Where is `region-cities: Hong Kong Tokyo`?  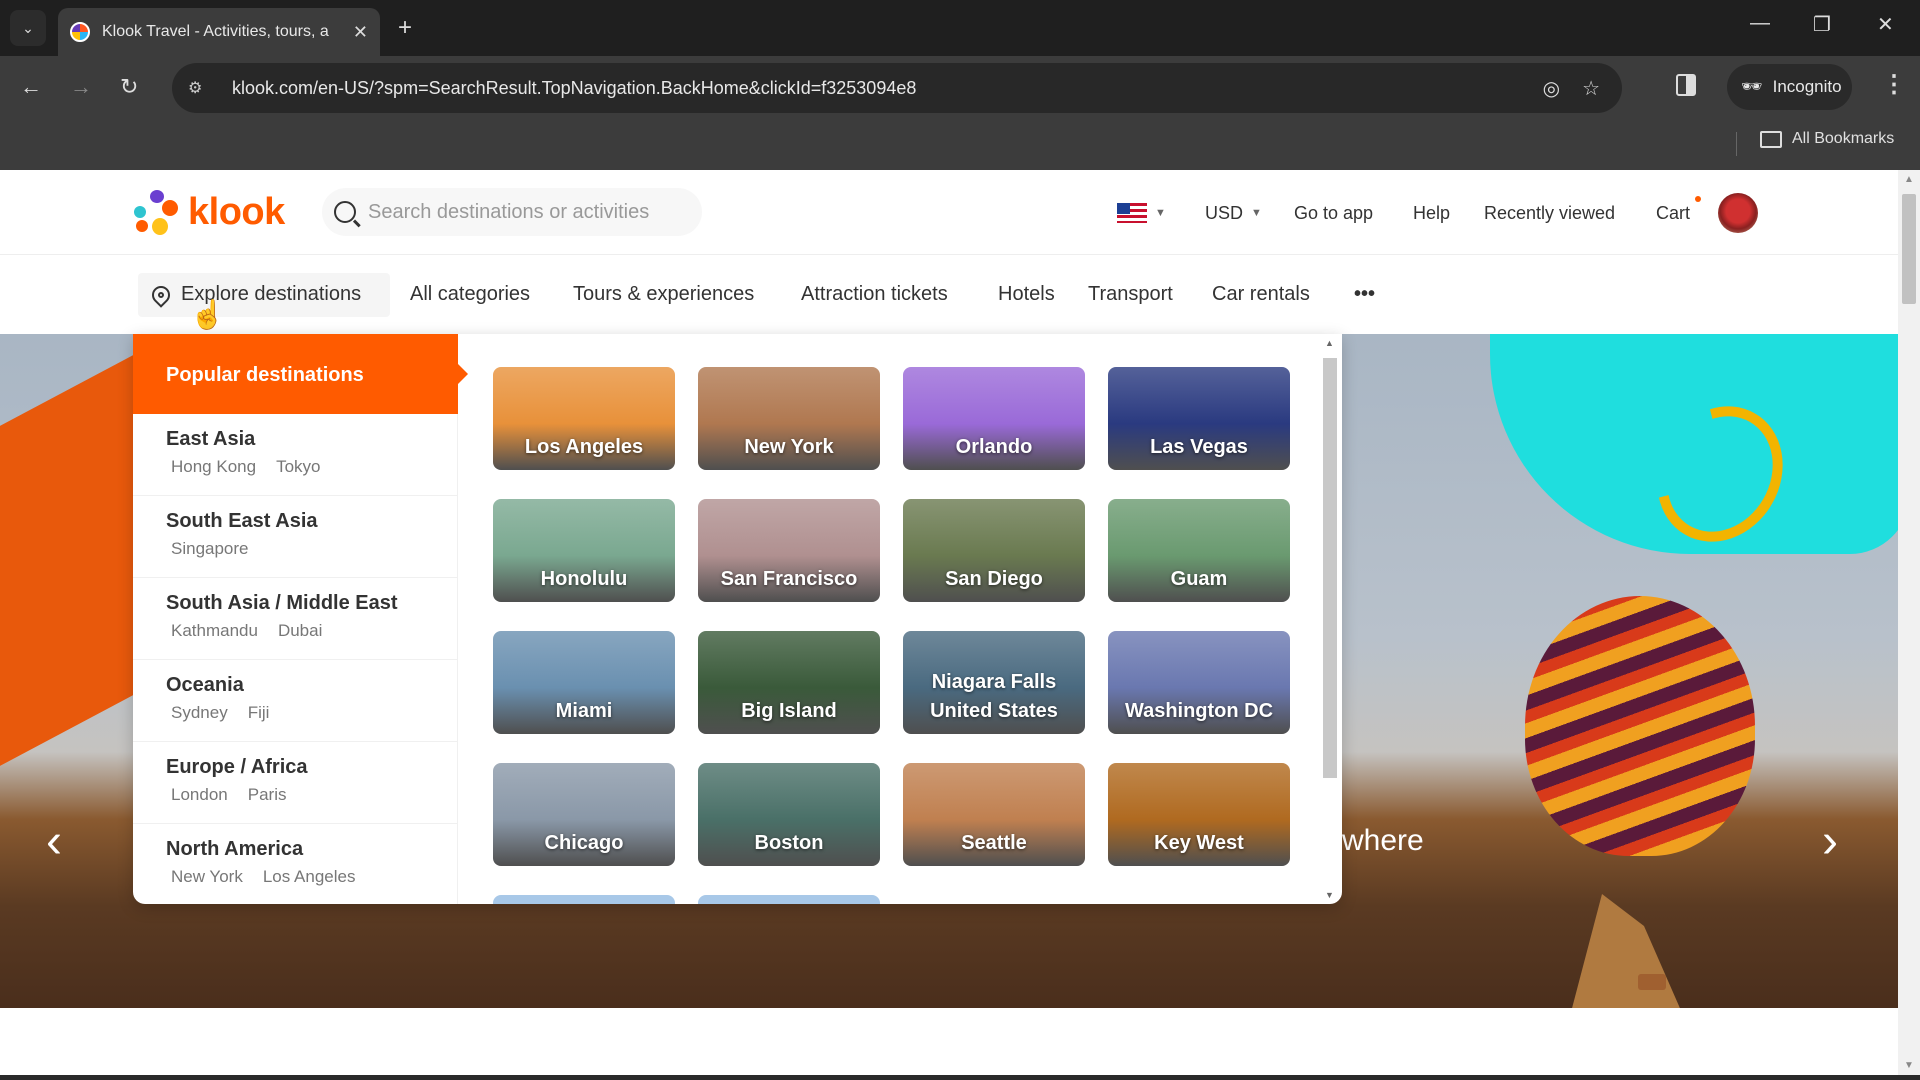
region-cities: Hong Kong Tokyo is located at coordinates (312, 467).